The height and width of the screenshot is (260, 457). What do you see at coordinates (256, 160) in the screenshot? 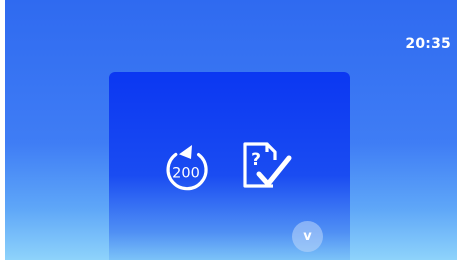
I see `question-mark-label: ?` at bounding box center [256, 160].